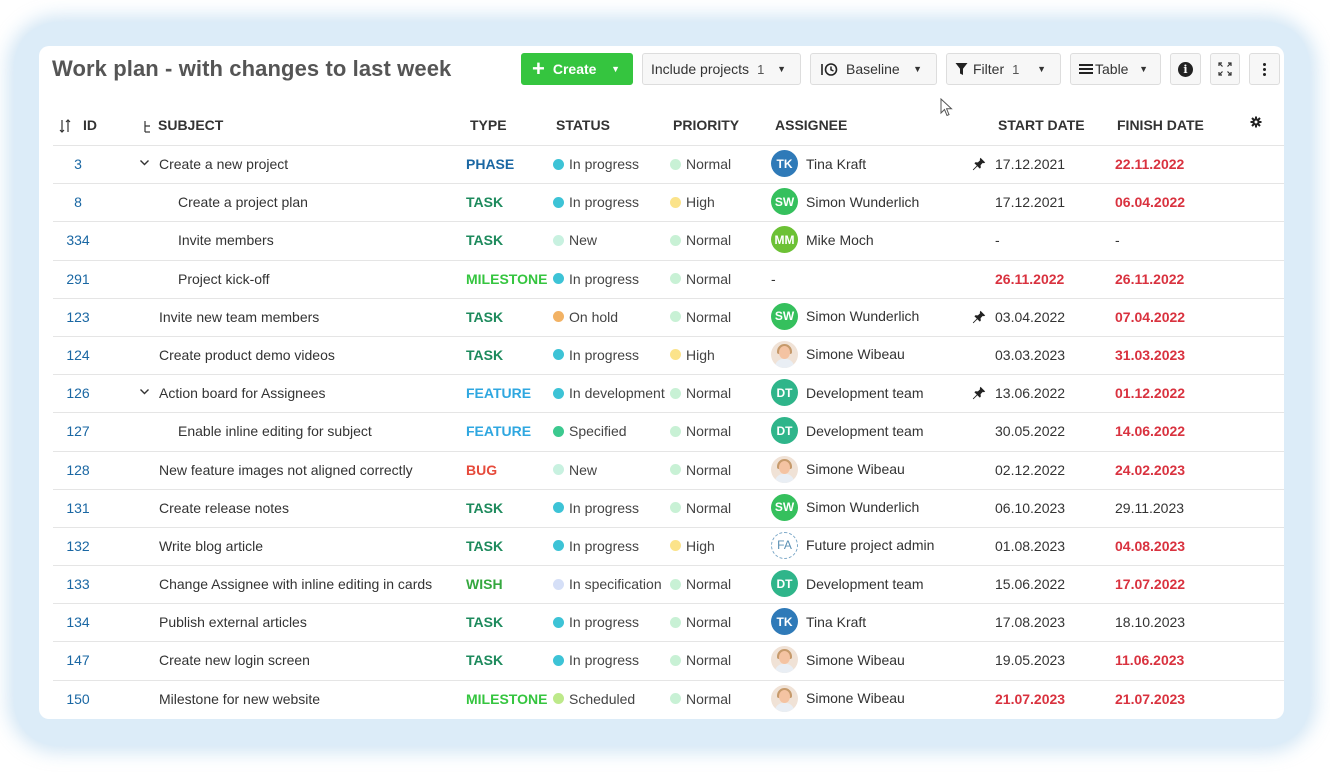  What do you see at coordinates (590, 431) in the screenshot?
I see `status-cell: Specified` at bounding box center [590, 431].